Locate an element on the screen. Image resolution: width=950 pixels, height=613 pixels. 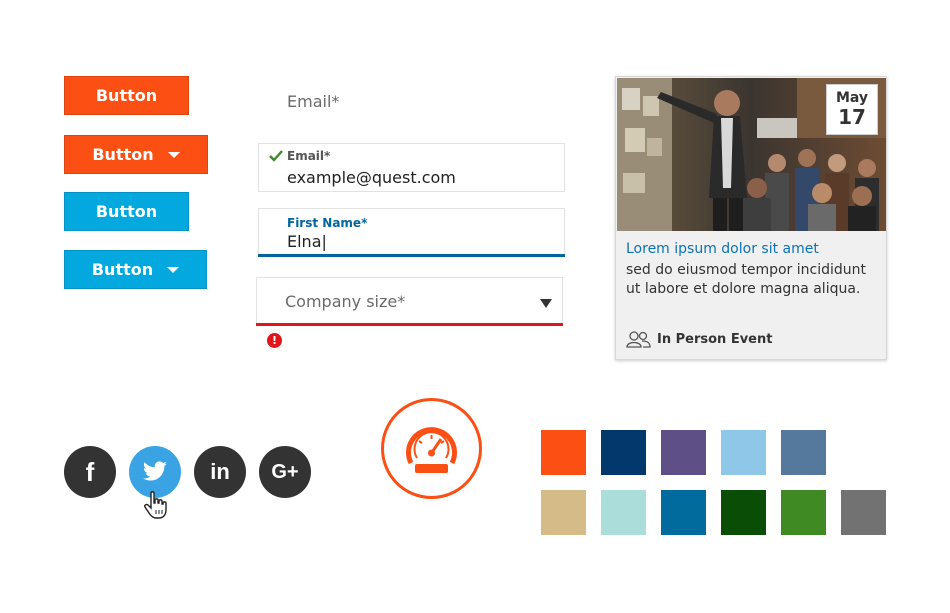
twitter-icon is located at coordinates (154, 471).